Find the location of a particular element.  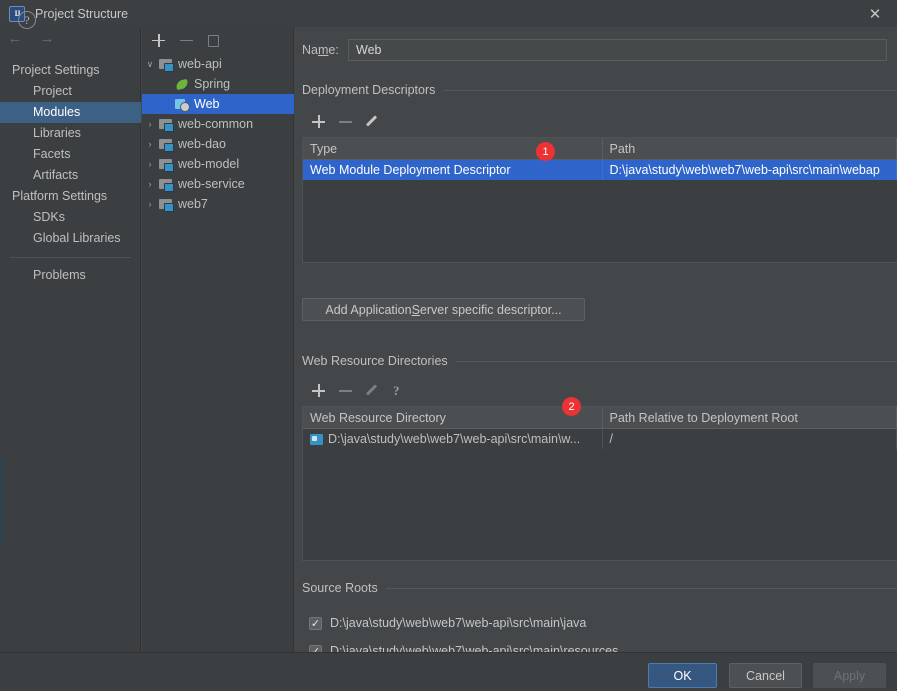

sidebar-item-artifacts: Artifacts is located at coordinates (70, 175).